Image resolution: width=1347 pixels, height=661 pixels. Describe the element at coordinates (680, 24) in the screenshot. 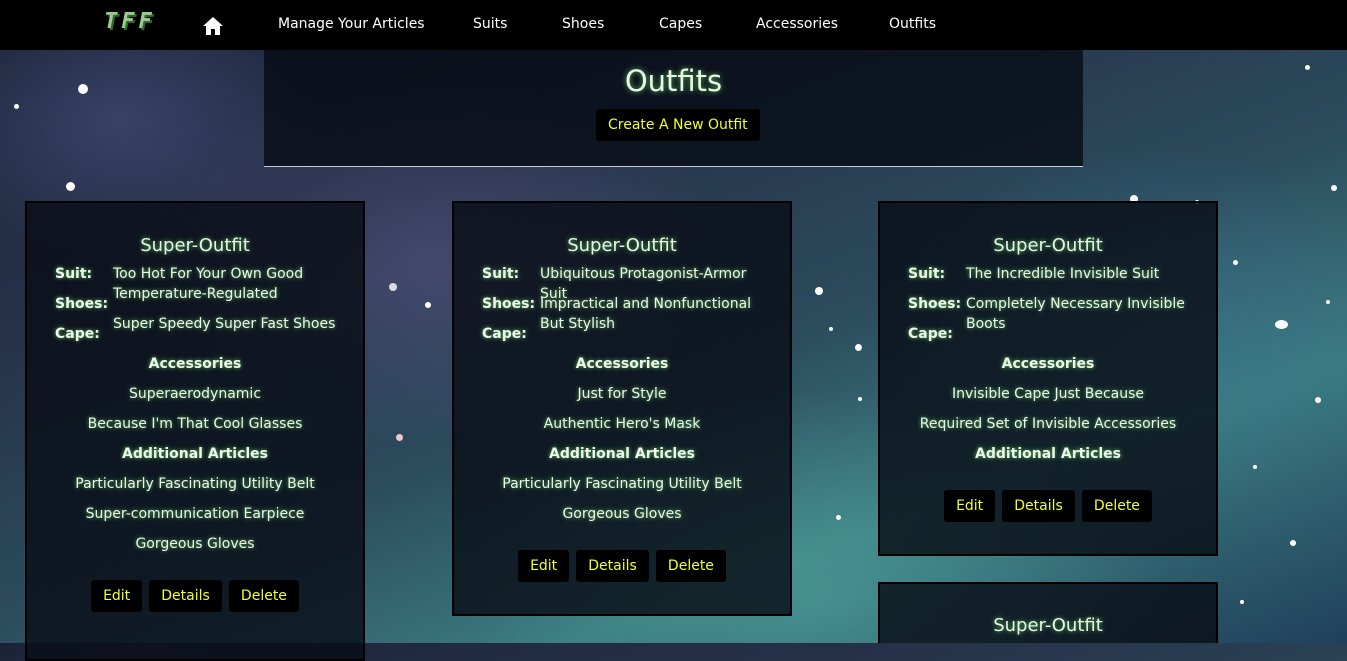

I see `nav-capes-link: Capes` at that location.